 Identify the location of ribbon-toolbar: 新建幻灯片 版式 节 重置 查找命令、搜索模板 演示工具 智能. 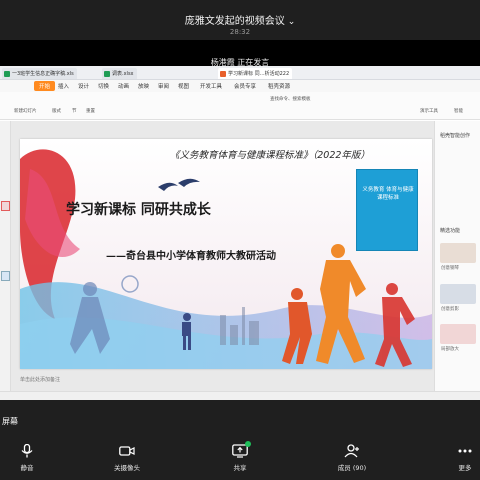
(240, 106).